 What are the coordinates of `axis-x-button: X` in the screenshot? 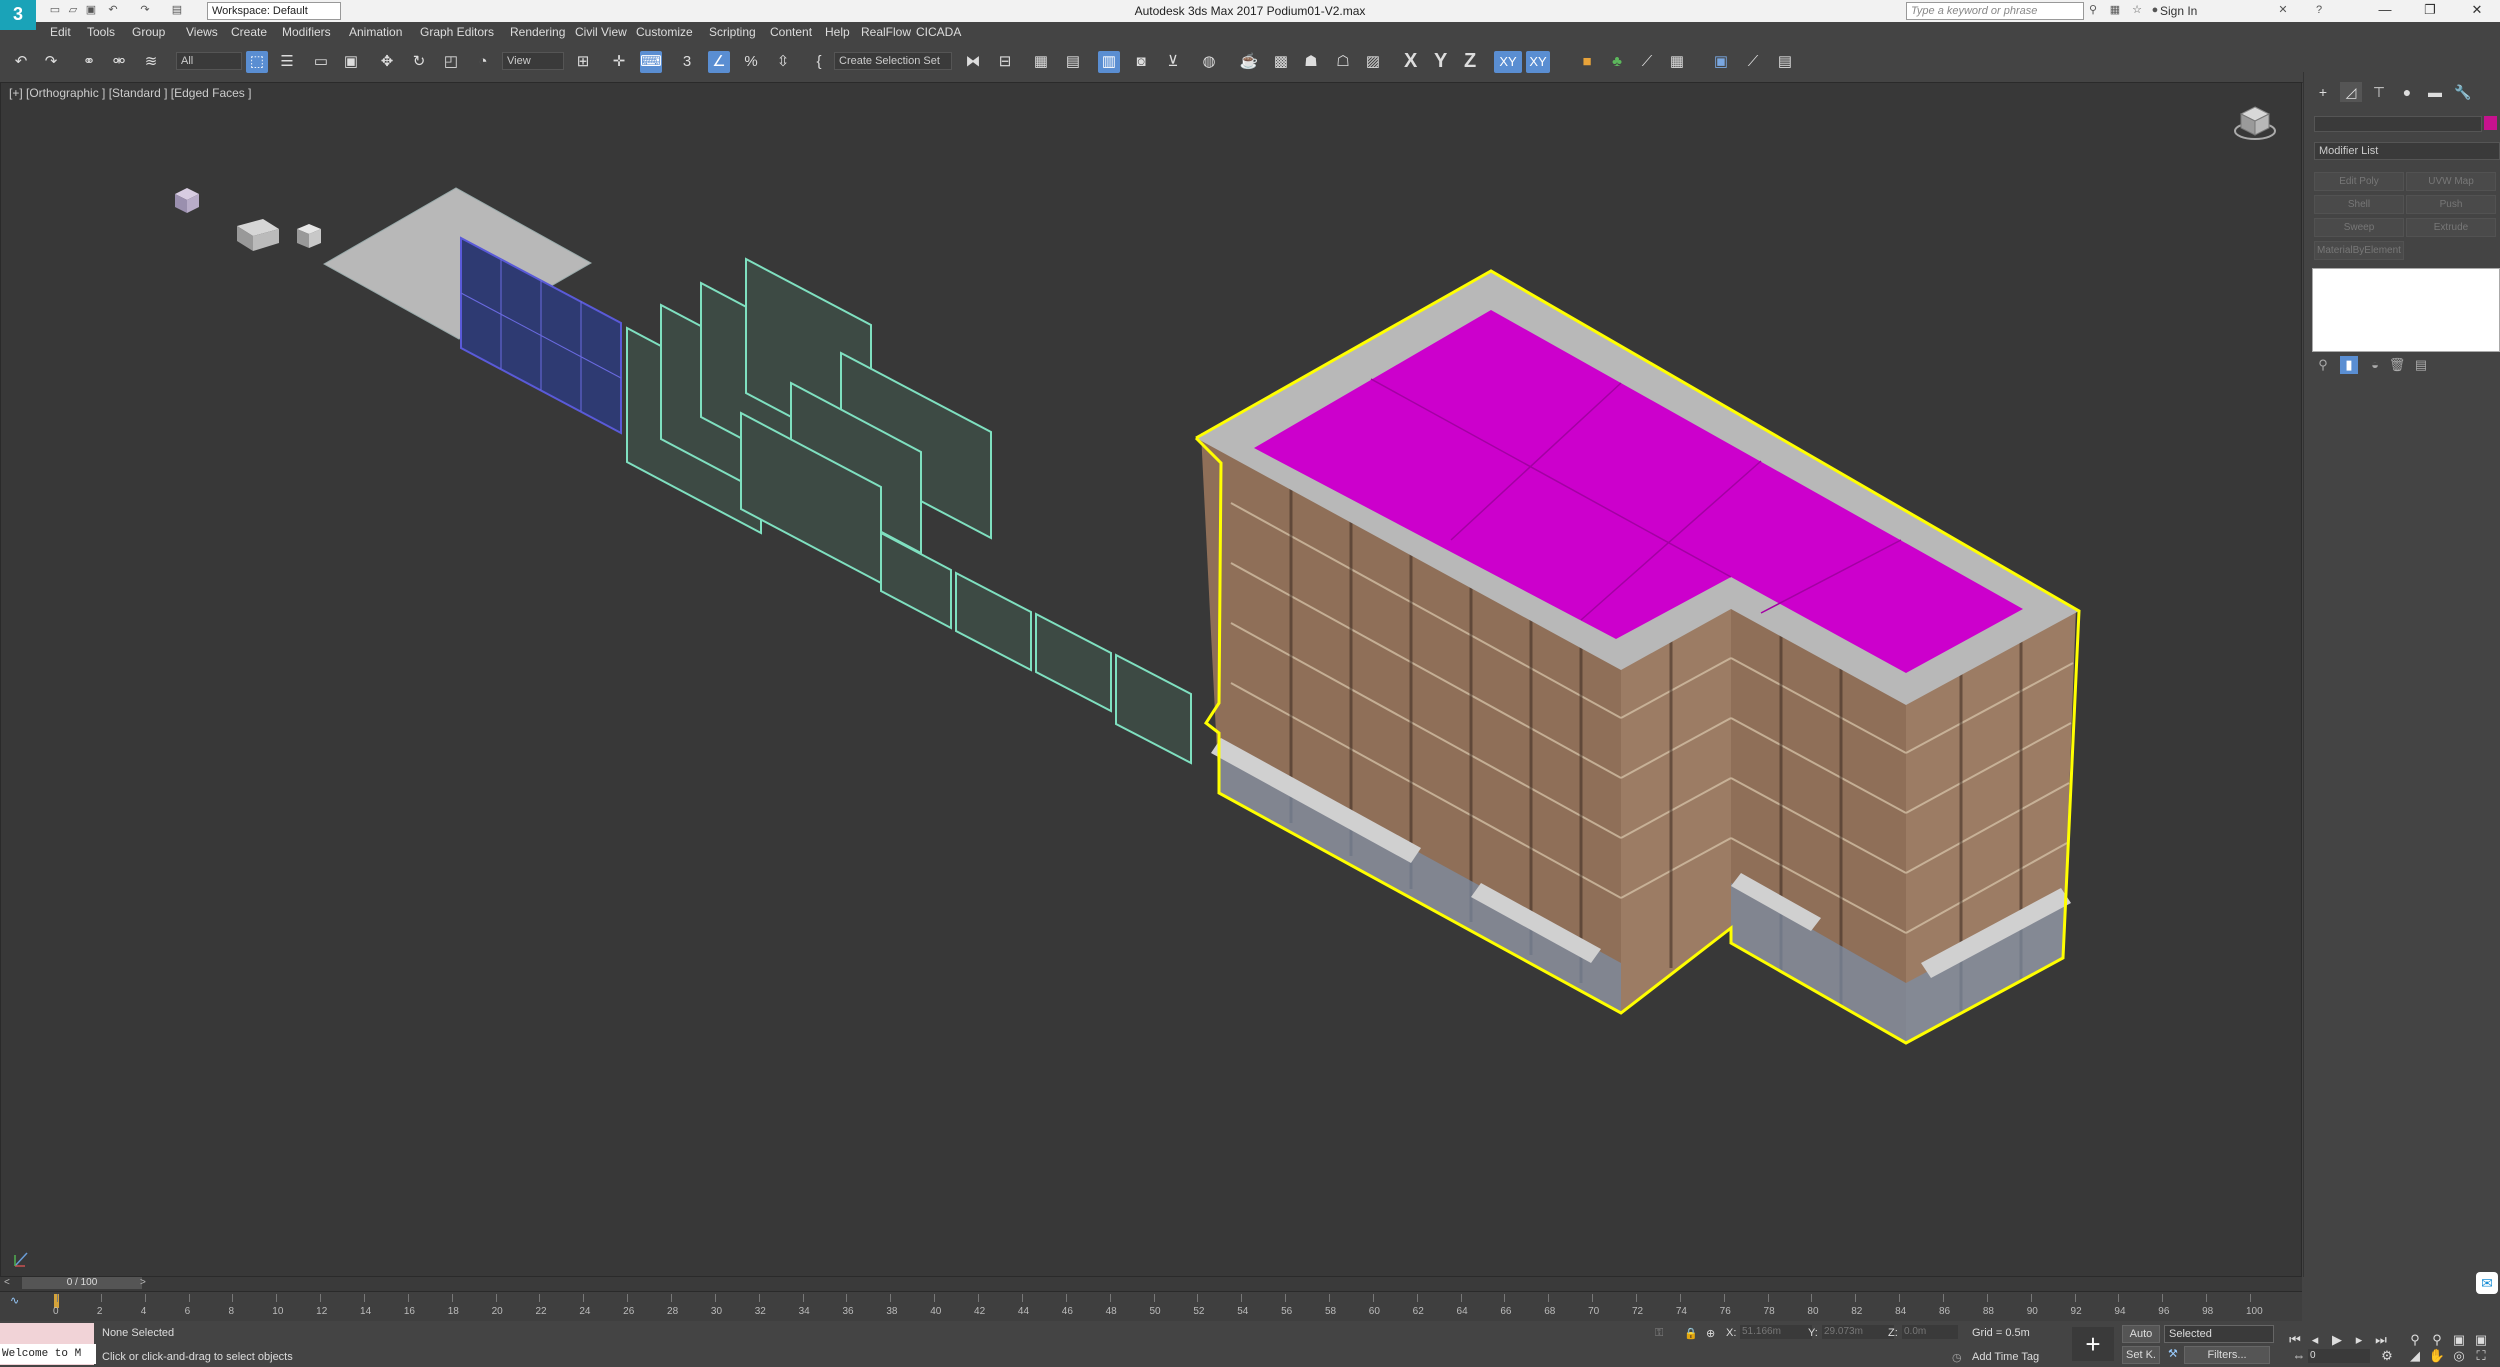 It's located at (1410, 61).